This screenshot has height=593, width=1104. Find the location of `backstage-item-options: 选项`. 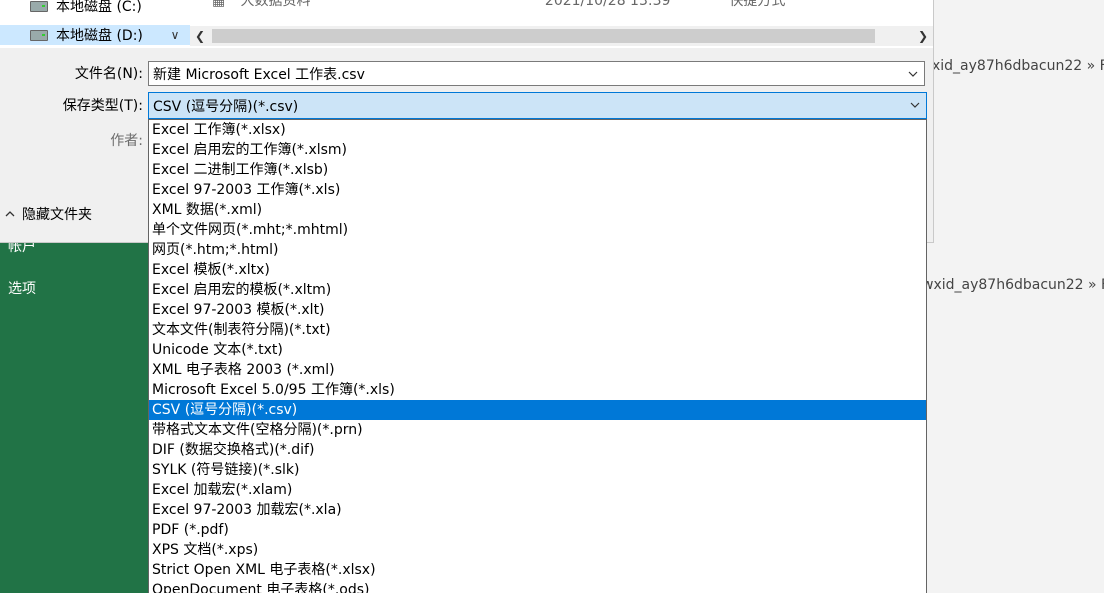

backstage-item-options: 选项 is located at coordinates (22, 288).